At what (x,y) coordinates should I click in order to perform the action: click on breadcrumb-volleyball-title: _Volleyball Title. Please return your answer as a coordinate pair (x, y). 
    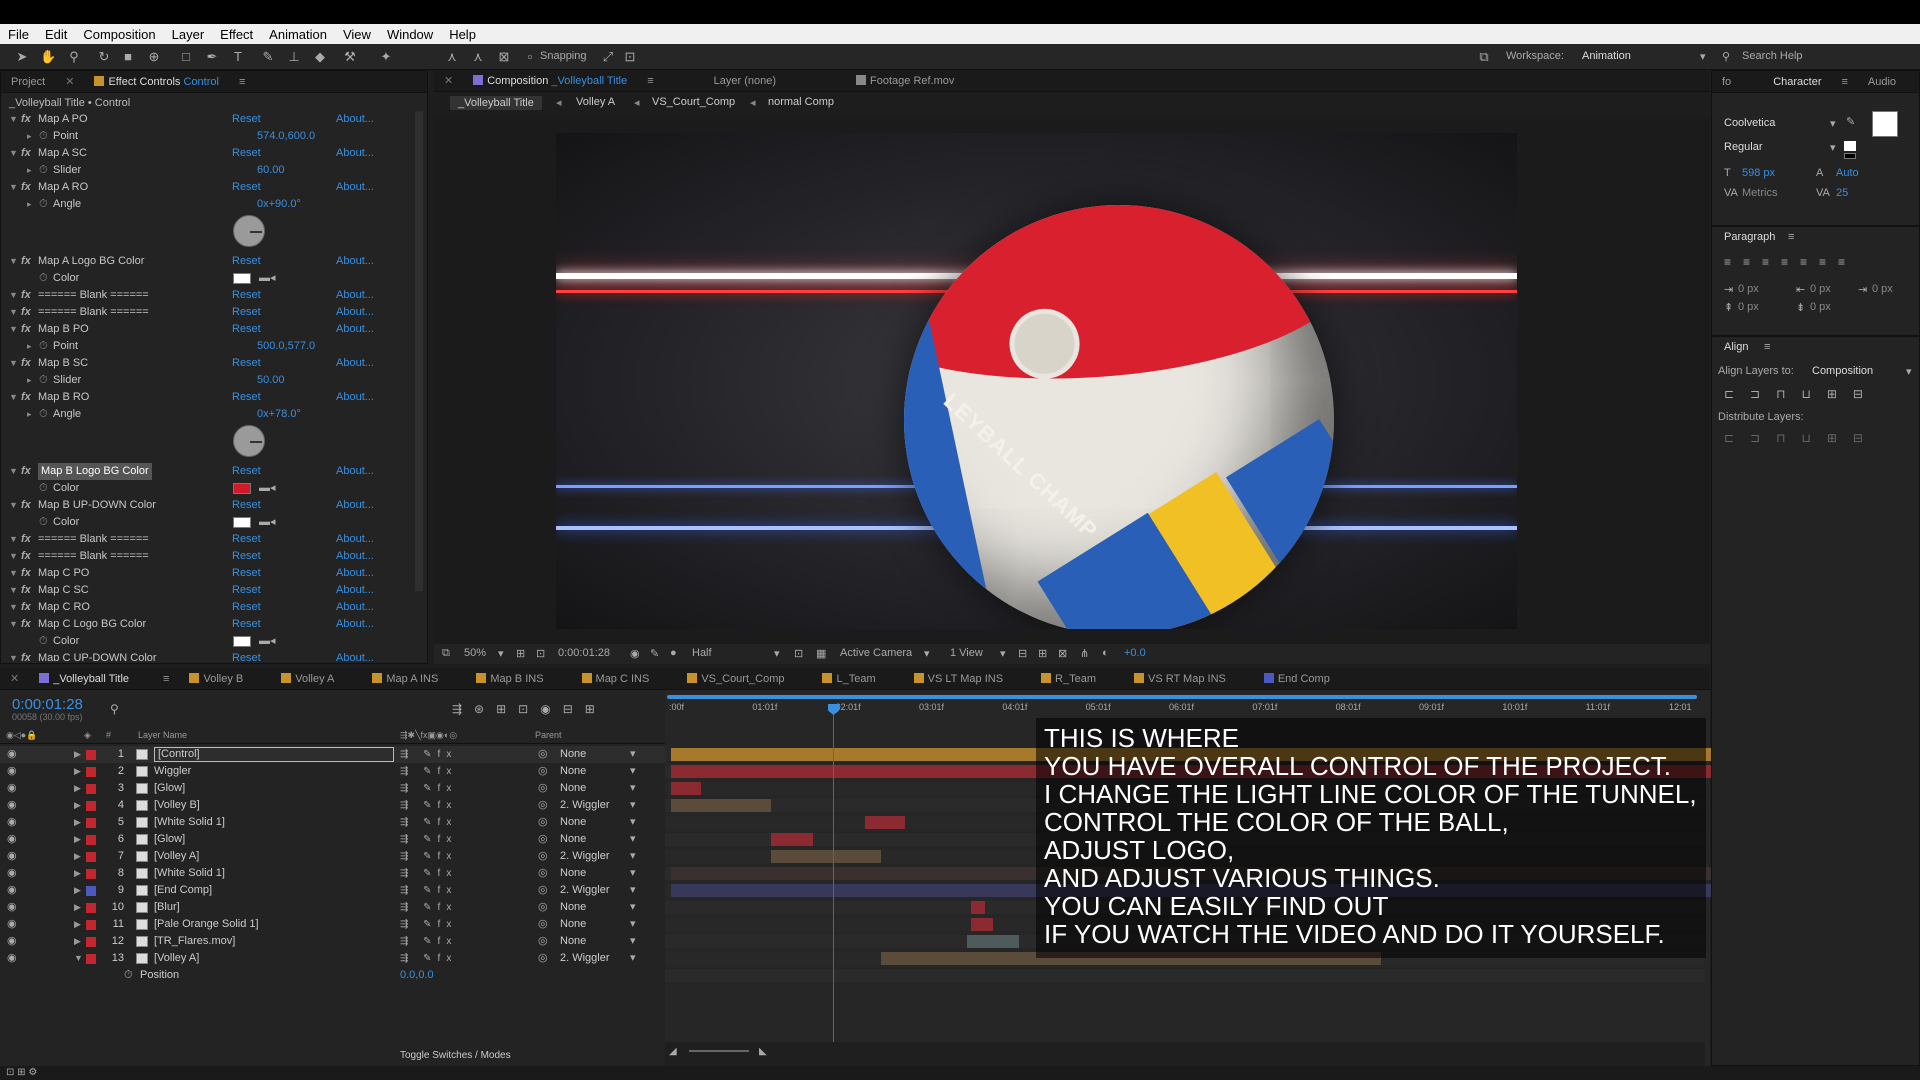
    Looking at the image, I should click on (496, 103).